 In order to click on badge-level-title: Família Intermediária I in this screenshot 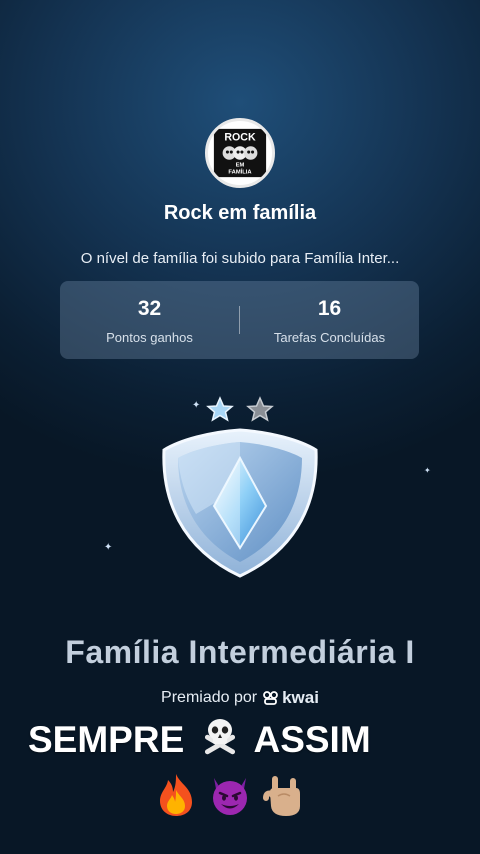, I will do `click(240, 652)`.